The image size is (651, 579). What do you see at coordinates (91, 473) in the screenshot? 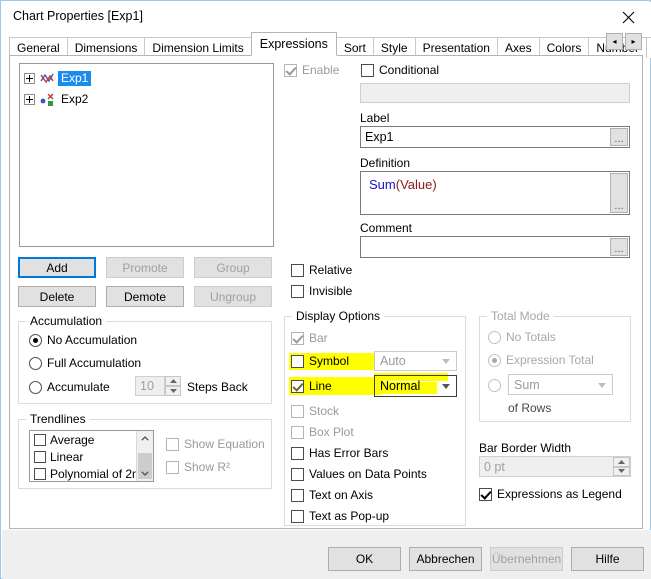
I see `list-item: Polynomial of 2nd d` at bounding box center [91, 473].